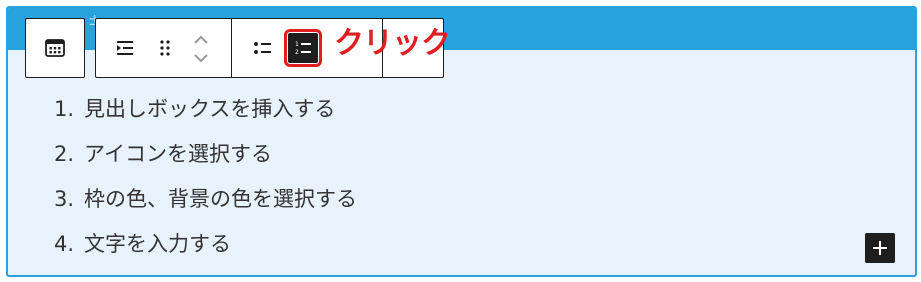  I want to click on list-item-number: 1., so click(64, 109).